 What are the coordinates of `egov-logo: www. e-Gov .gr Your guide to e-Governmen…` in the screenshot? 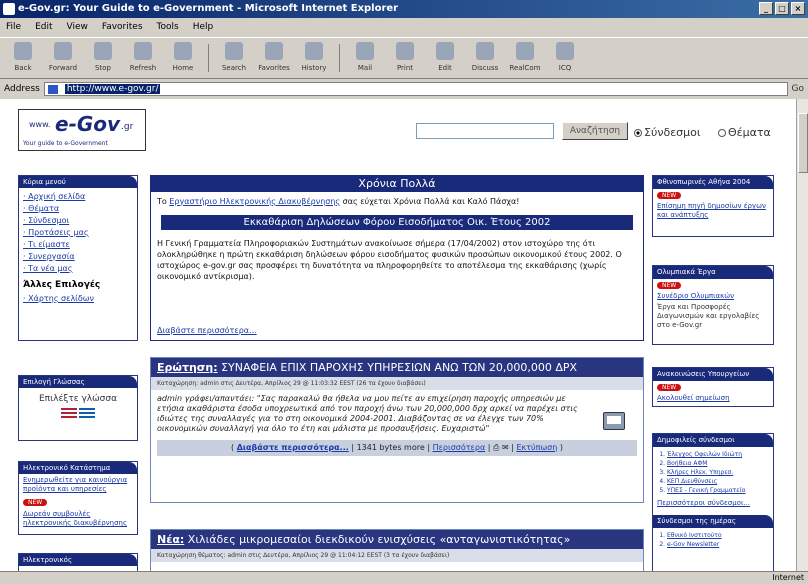 It's located at (82, 130).